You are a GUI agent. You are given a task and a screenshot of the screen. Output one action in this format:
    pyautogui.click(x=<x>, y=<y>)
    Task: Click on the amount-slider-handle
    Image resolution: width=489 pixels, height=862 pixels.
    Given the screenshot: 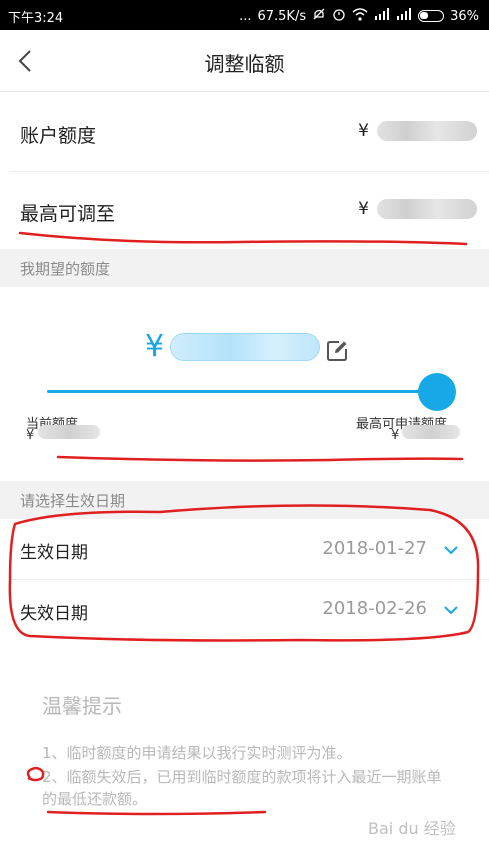 What is the action you would take?
    pyautogui.click(x=437, y=392)
    